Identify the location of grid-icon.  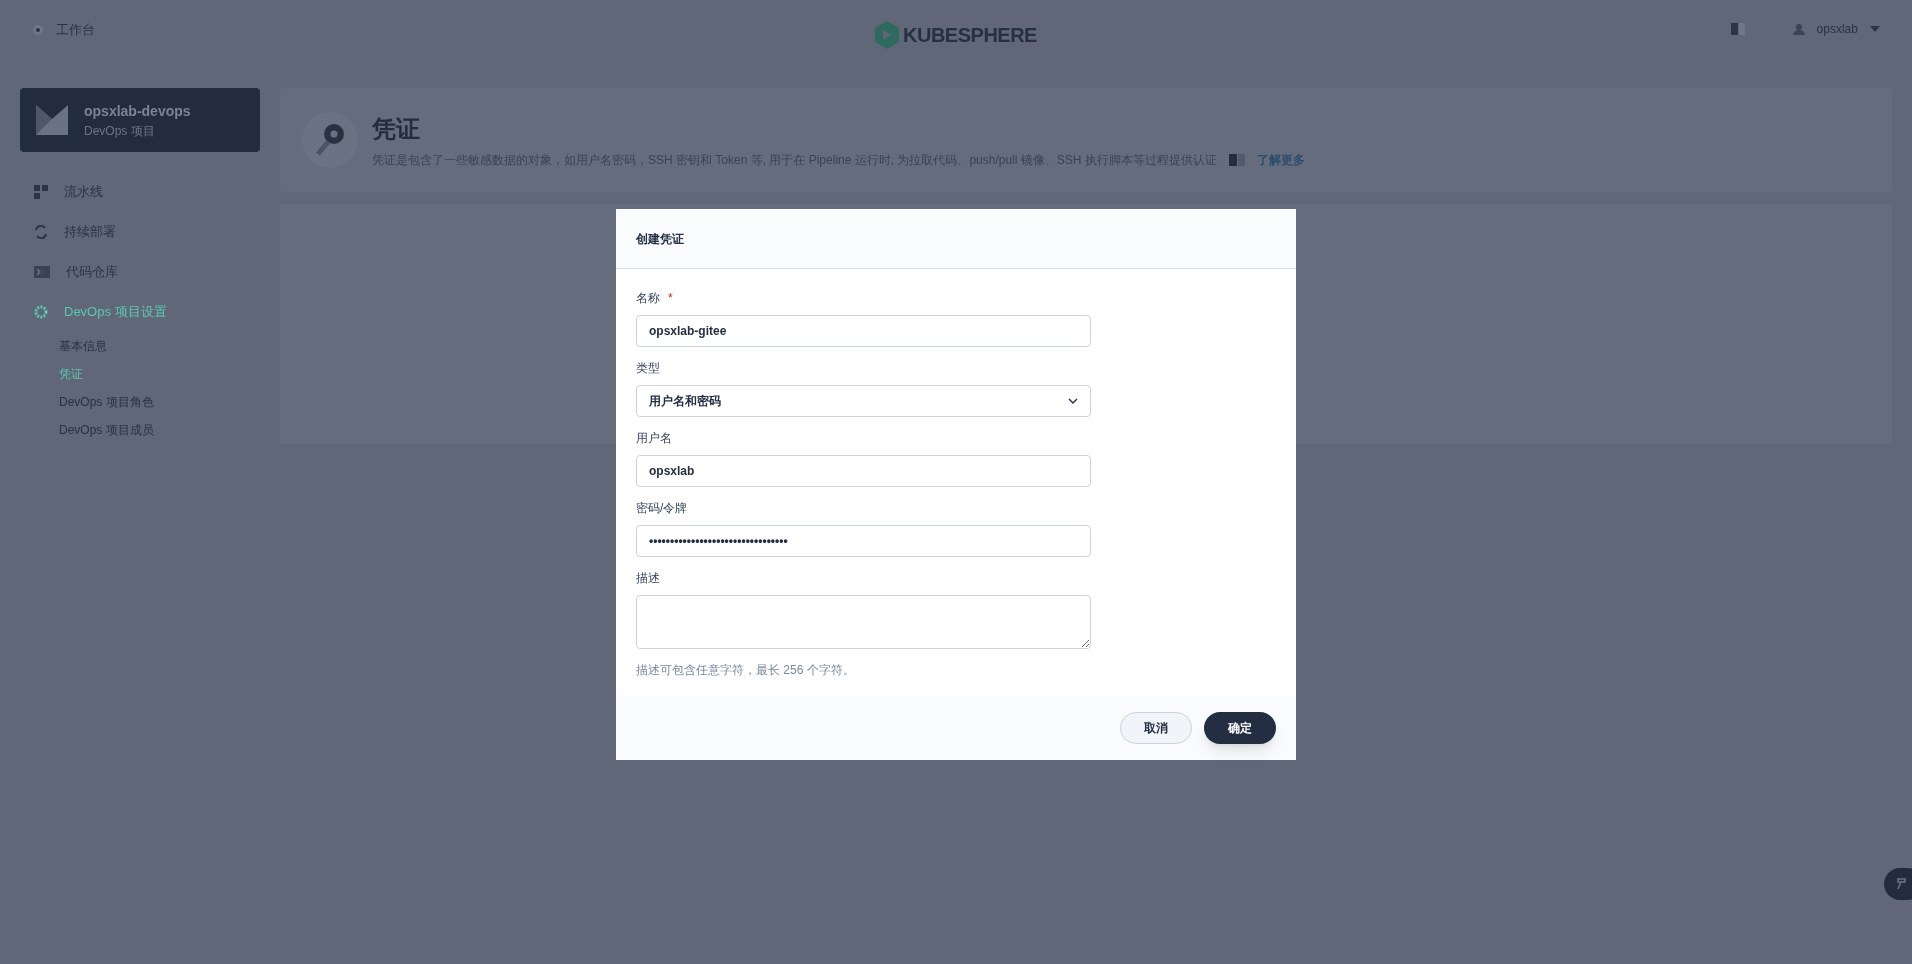
(41, 192).